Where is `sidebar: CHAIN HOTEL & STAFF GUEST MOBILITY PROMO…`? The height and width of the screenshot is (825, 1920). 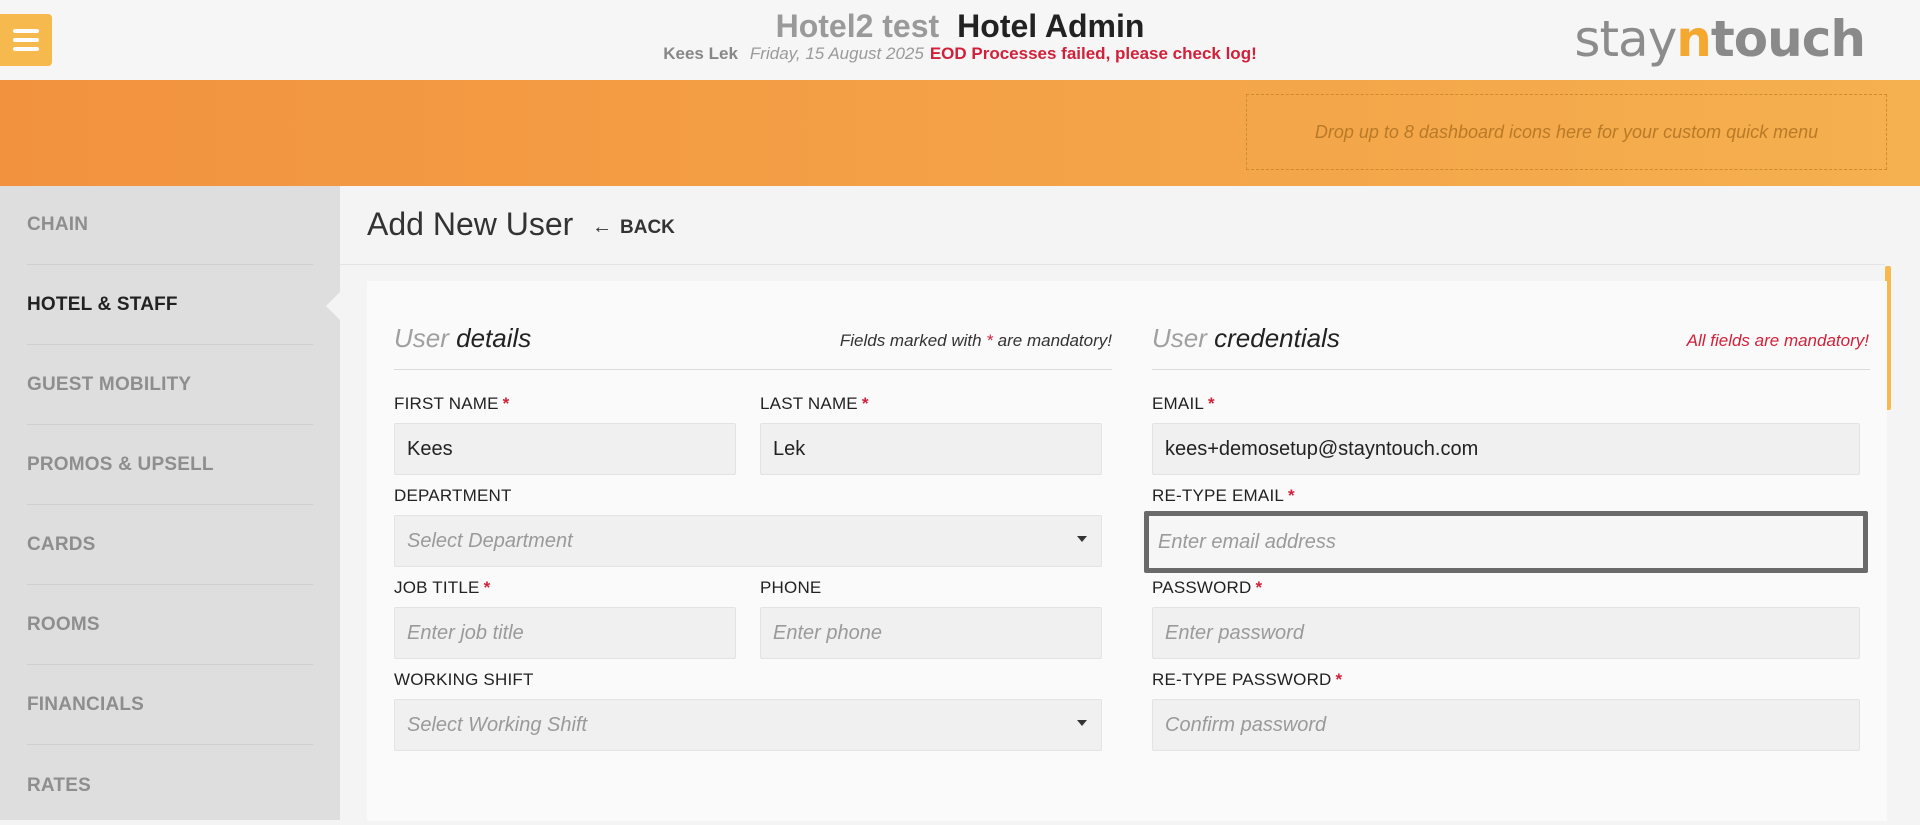 sidebar: CHAIN HOTEL & STAFF GUEST MOBILITY PROMO… is located at coordinates (171, 503).